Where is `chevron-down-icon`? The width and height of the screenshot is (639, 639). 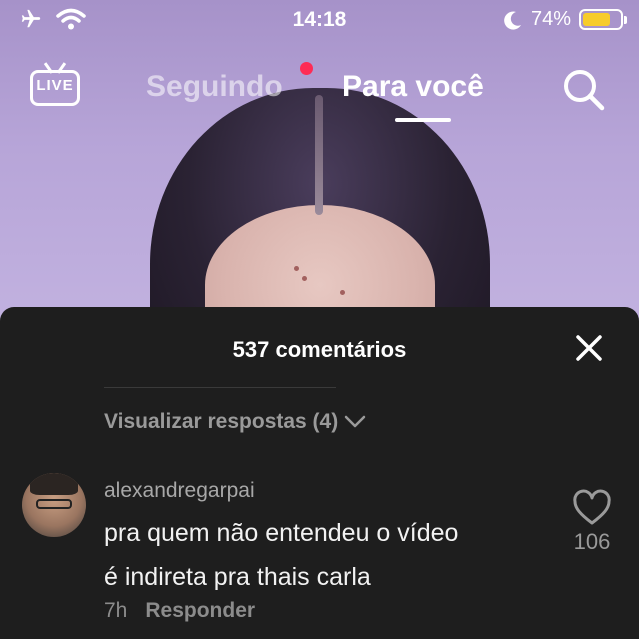 chevron-down-icon is located at coordinates (355, 421).